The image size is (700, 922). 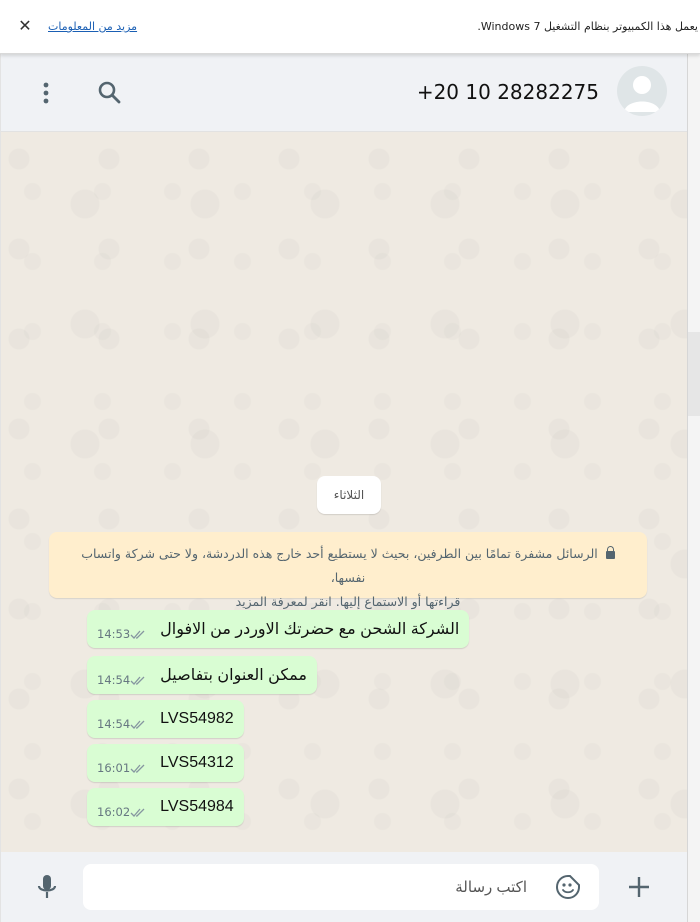 What do you see at coordinates (46, 93) in the screenshot?
I see `menu-icon` at bounding box center [46, 93].